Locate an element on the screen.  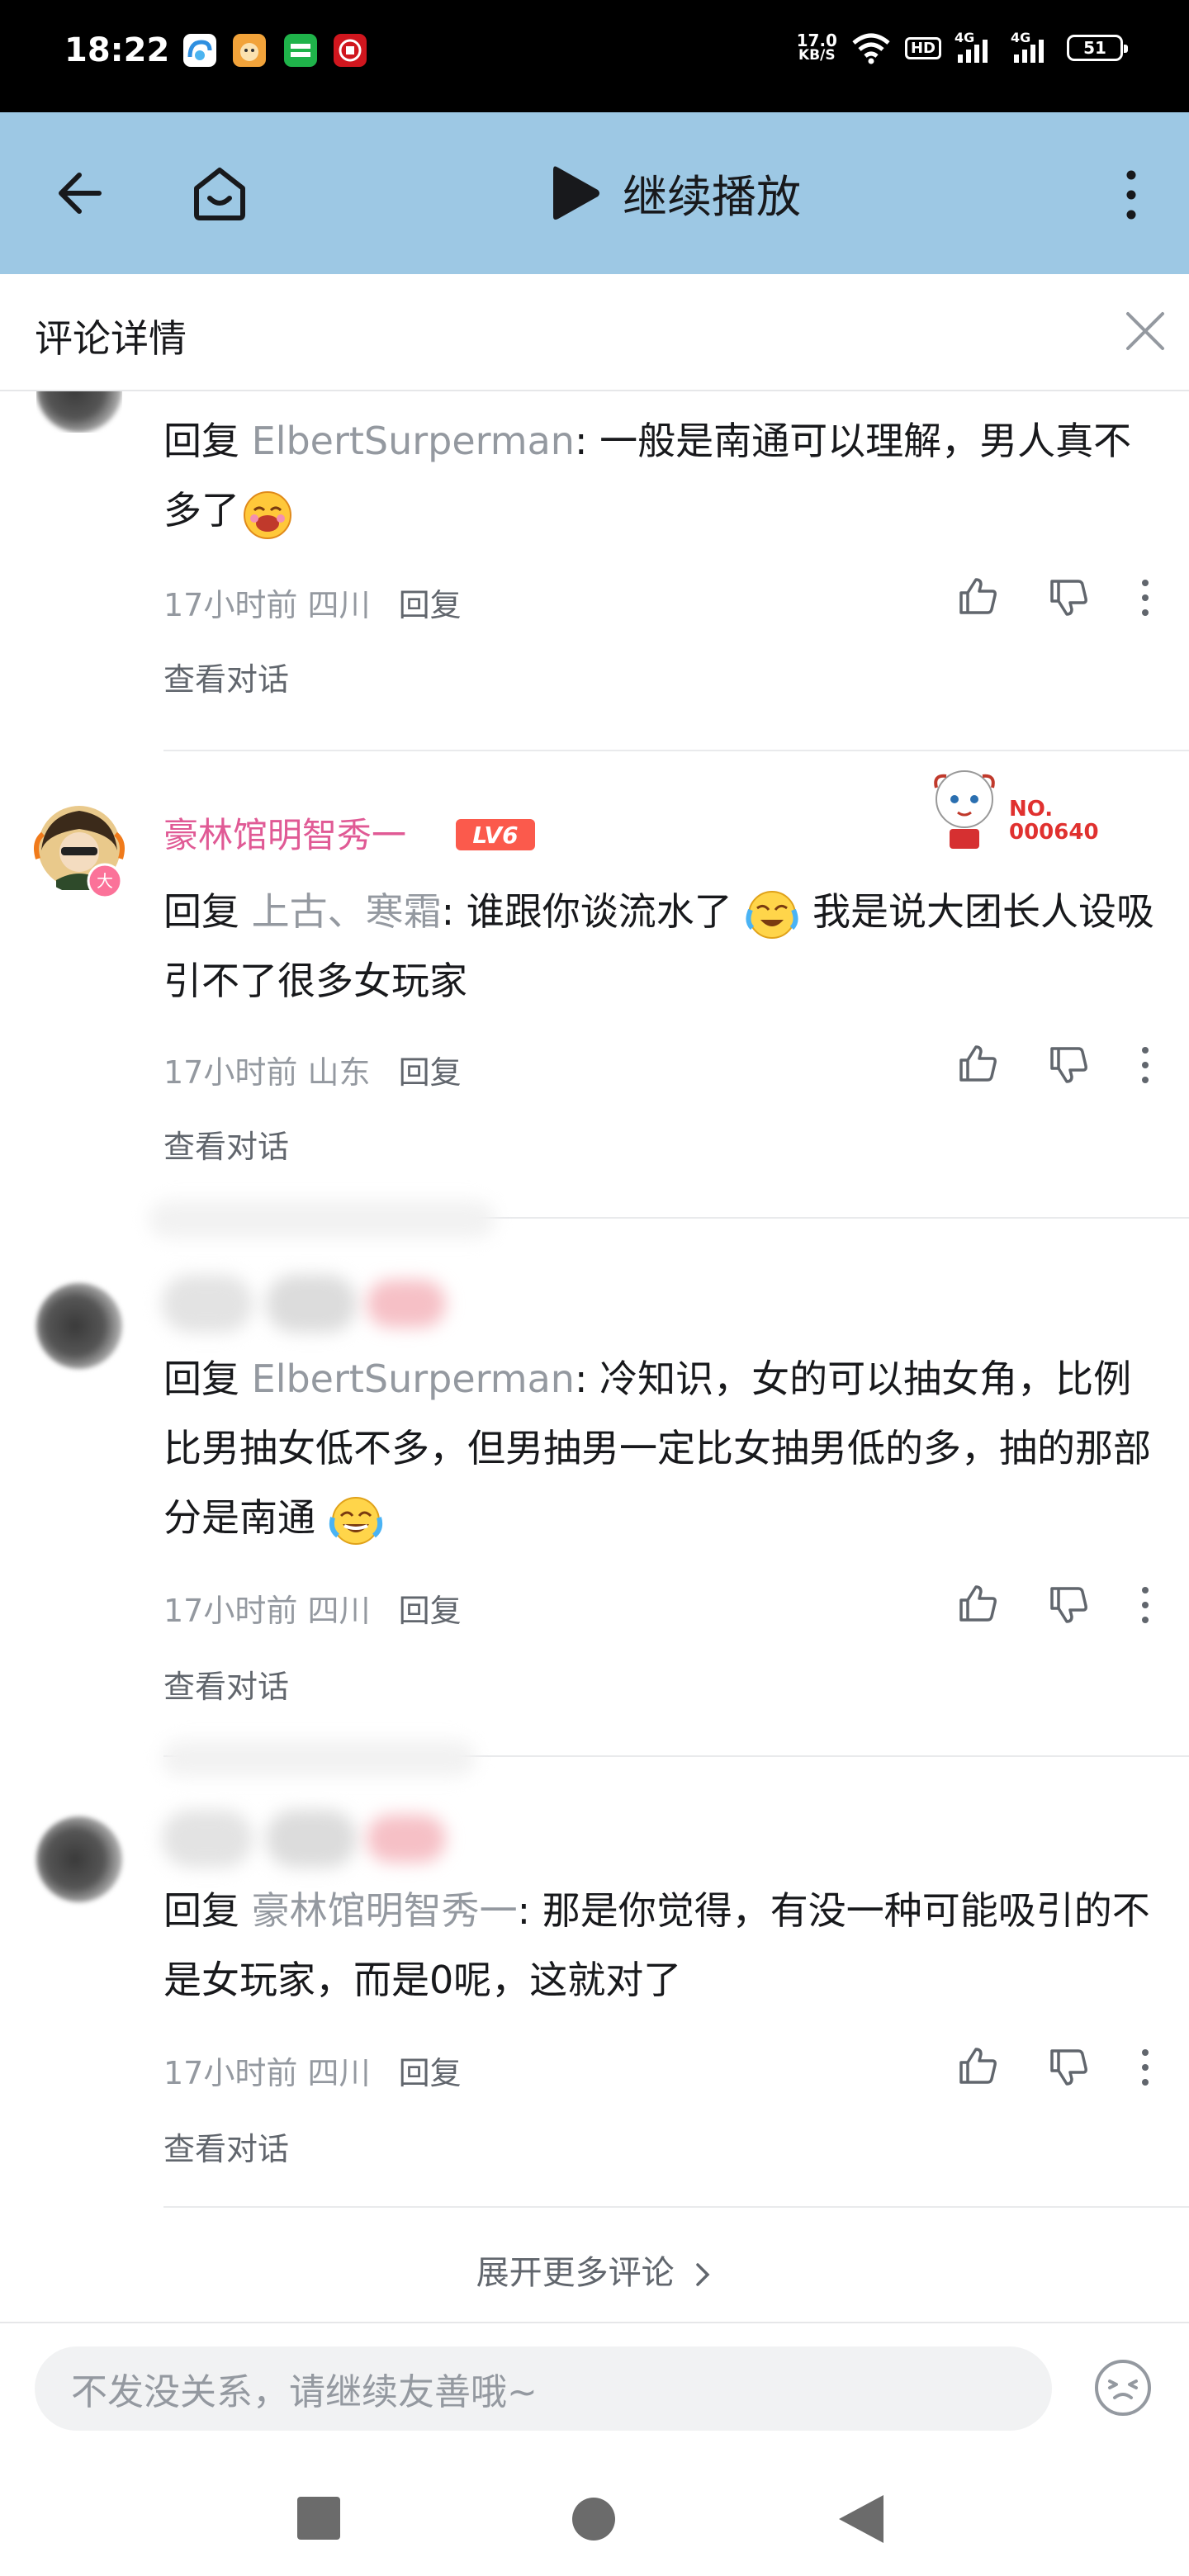
comment-input: 不发没关系，请继续友善哦~ is located at coordinates (543, 2388).